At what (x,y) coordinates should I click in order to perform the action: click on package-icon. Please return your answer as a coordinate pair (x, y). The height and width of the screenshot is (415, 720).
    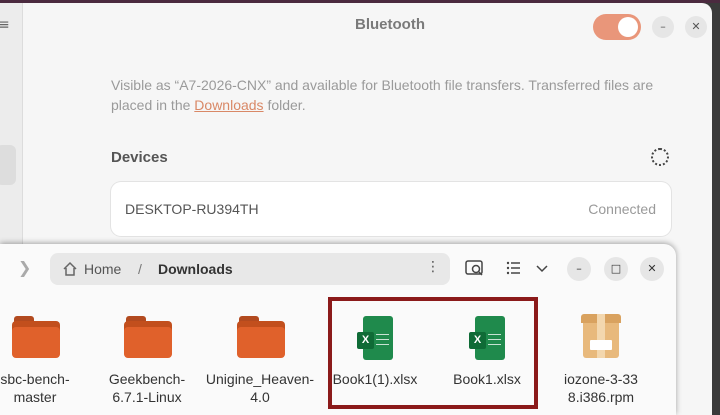
    Looking at the image, I should click on (601, 337).